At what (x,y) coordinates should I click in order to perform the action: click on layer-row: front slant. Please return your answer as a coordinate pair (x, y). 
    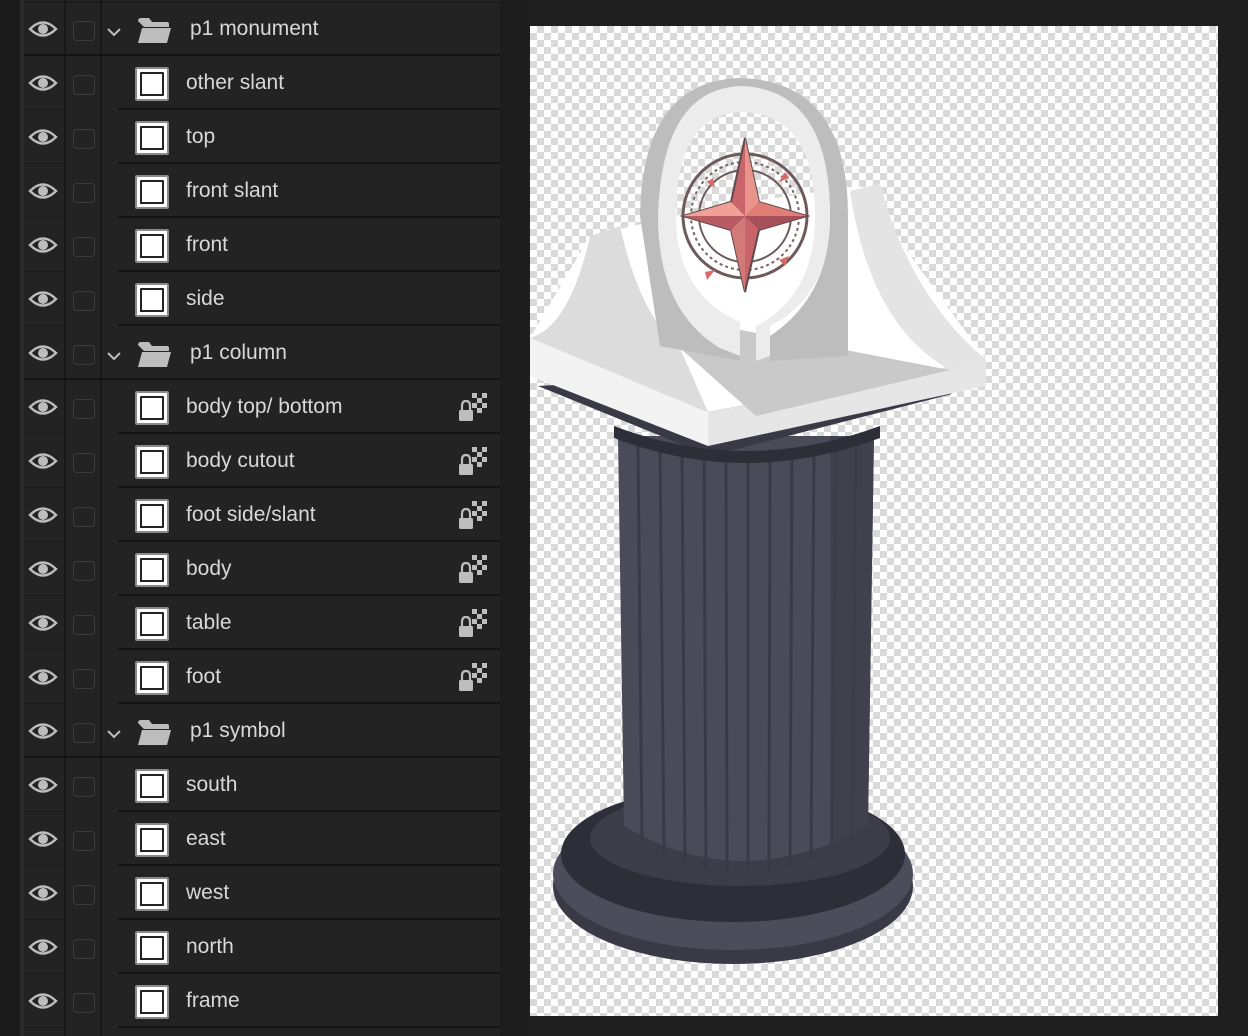
    Looking at the image, I should click on (262, 191).